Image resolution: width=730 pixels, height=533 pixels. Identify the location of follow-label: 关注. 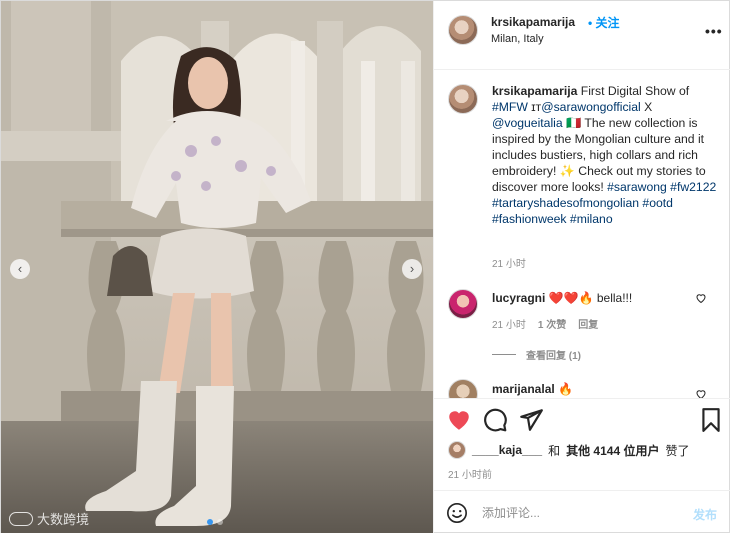
(607, 23).